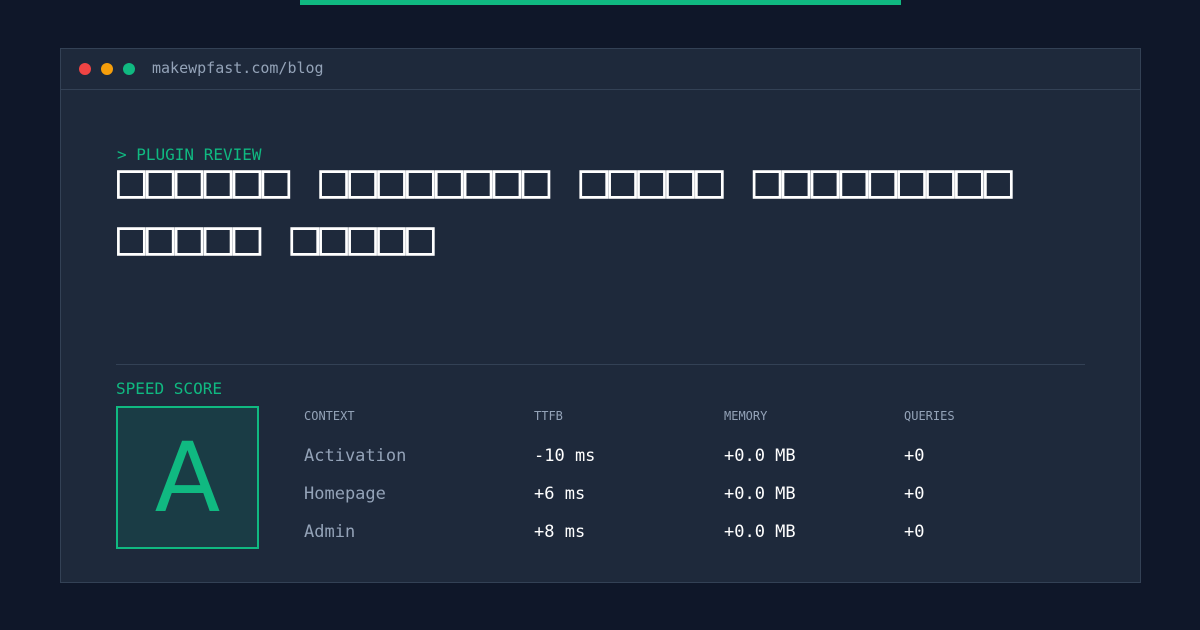 The width and height of the screenshot is (1200, 630). Describe the element at coordinates (694, 425) in the screenshot. I see `metrics-header-row: CONTEXT TTFB MEMORY QUERIES` at that location.